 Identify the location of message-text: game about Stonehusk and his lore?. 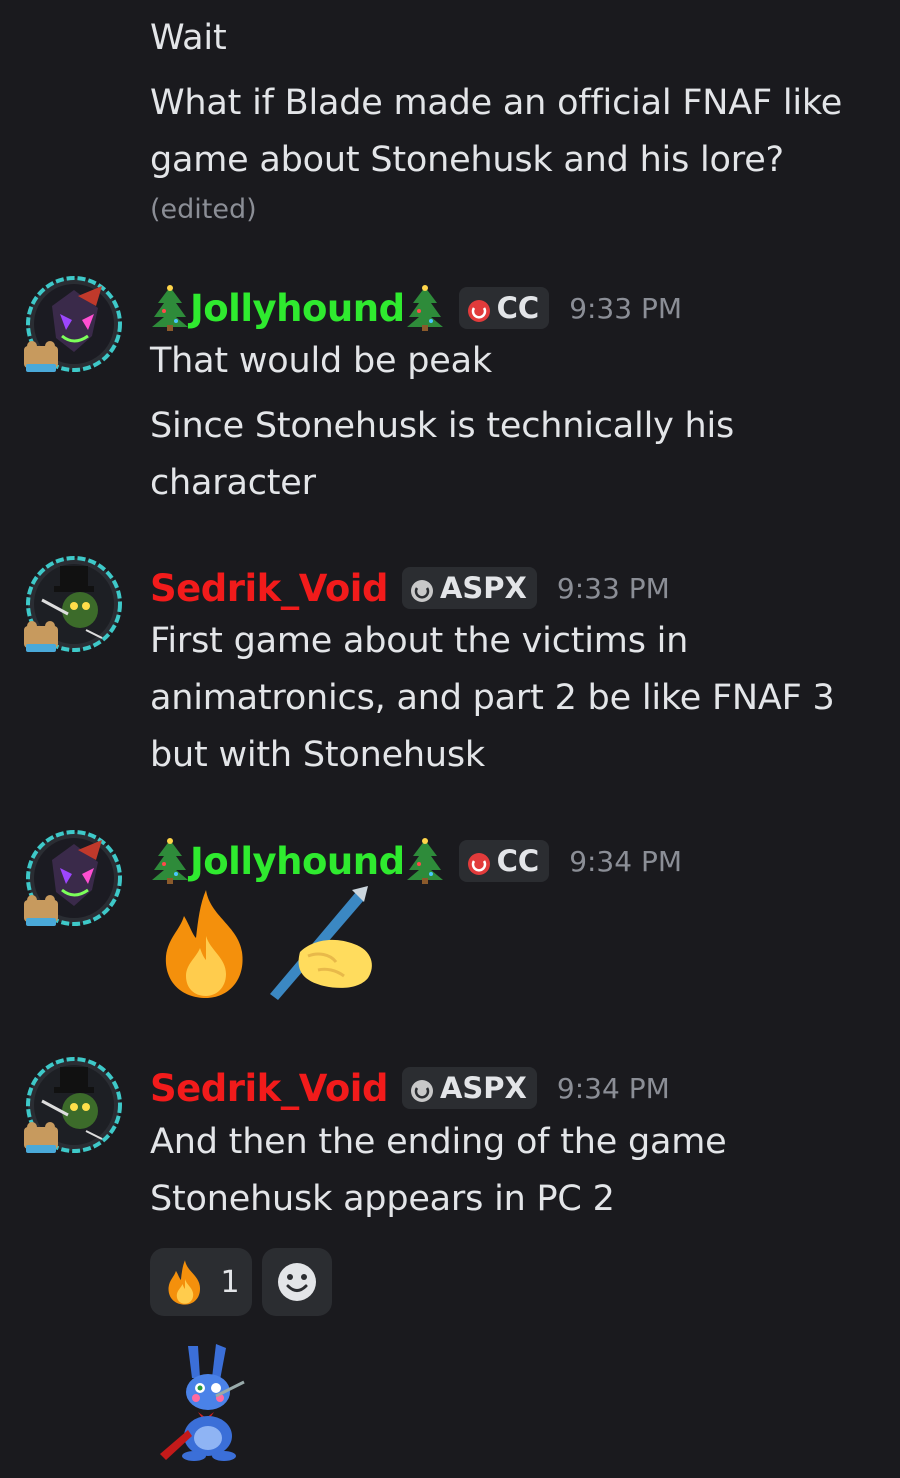
(467, 160).